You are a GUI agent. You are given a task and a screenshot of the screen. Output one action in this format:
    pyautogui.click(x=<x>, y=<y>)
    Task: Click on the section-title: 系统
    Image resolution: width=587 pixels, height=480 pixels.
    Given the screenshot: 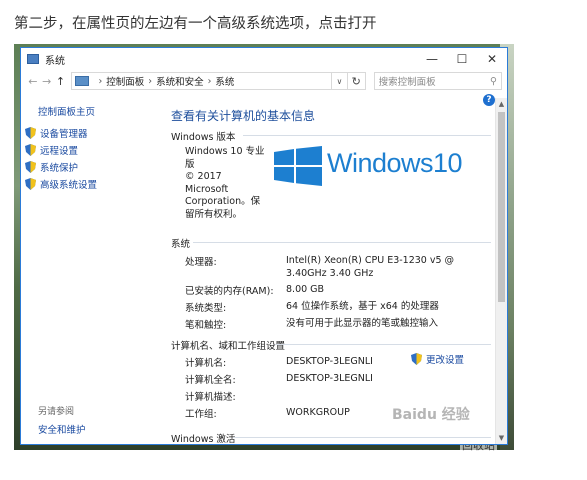 What is the action you would take?
    pyautogui.click(x=181, y=244)
    